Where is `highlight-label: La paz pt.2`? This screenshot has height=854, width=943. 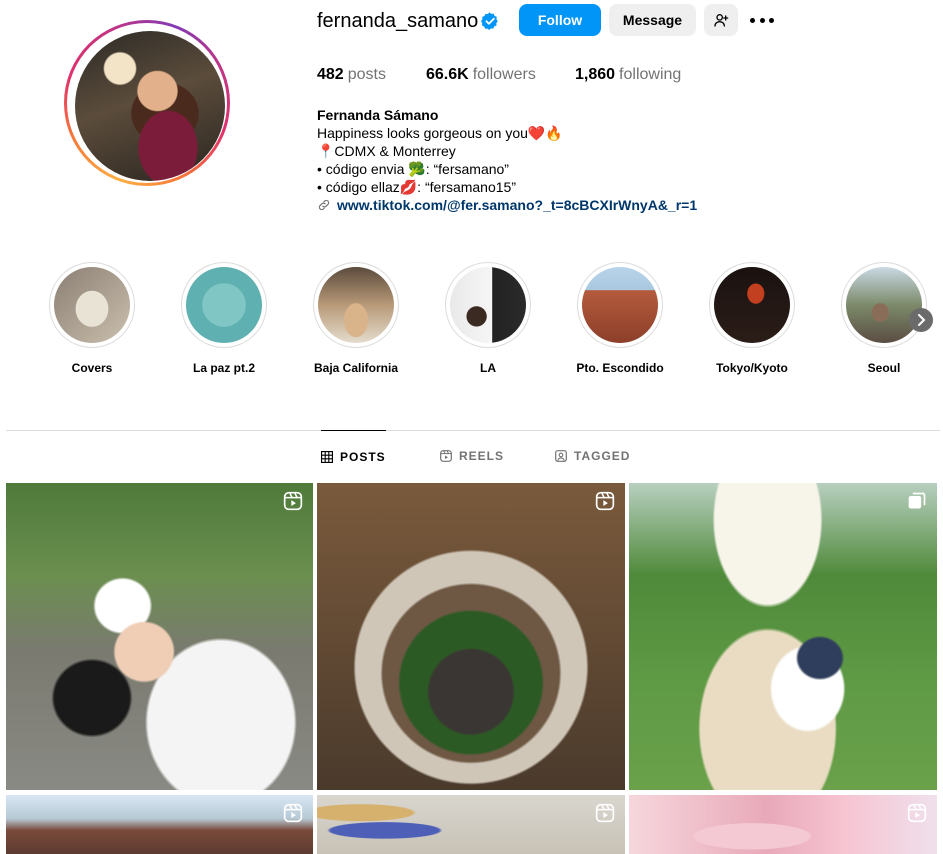 highlight-label: La paz pt.2 is located at coordinates (223, 368).